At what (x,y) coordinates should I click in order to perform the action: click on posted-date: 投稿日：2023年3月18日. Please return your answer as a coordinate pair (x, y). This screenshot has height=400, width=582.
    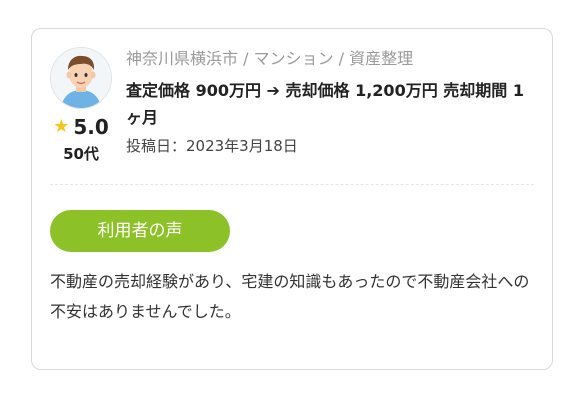
    Looking at the image, I should click on (212, 146).